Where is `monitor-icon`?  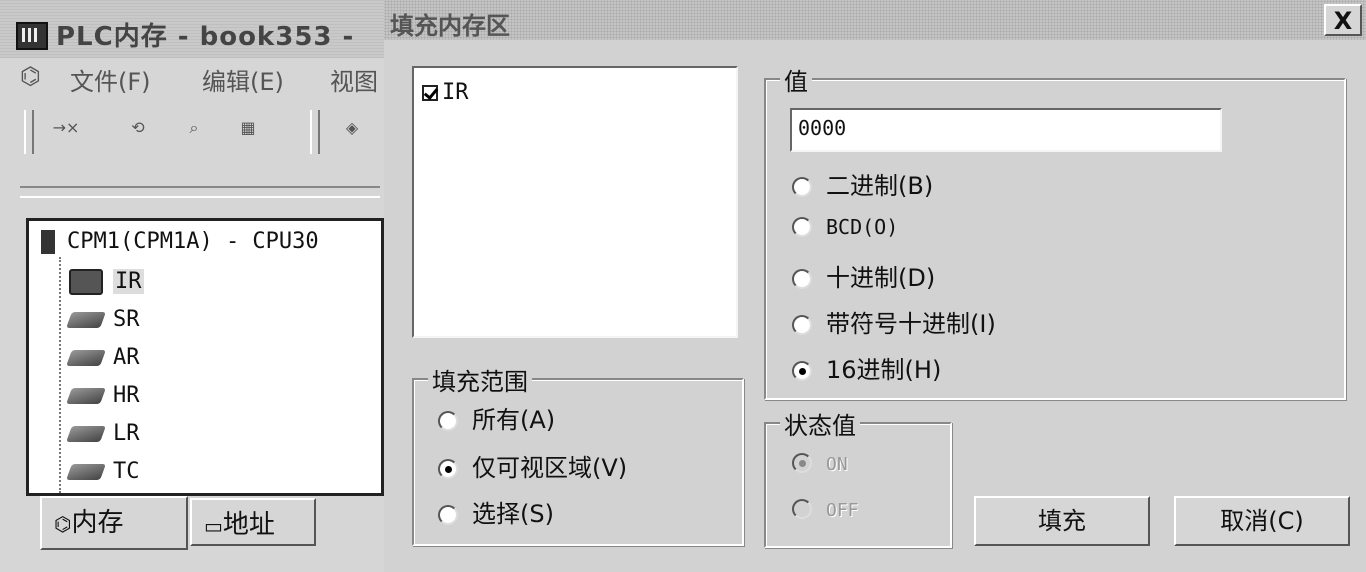 monitor-icon is located at coordinates (86, 282).